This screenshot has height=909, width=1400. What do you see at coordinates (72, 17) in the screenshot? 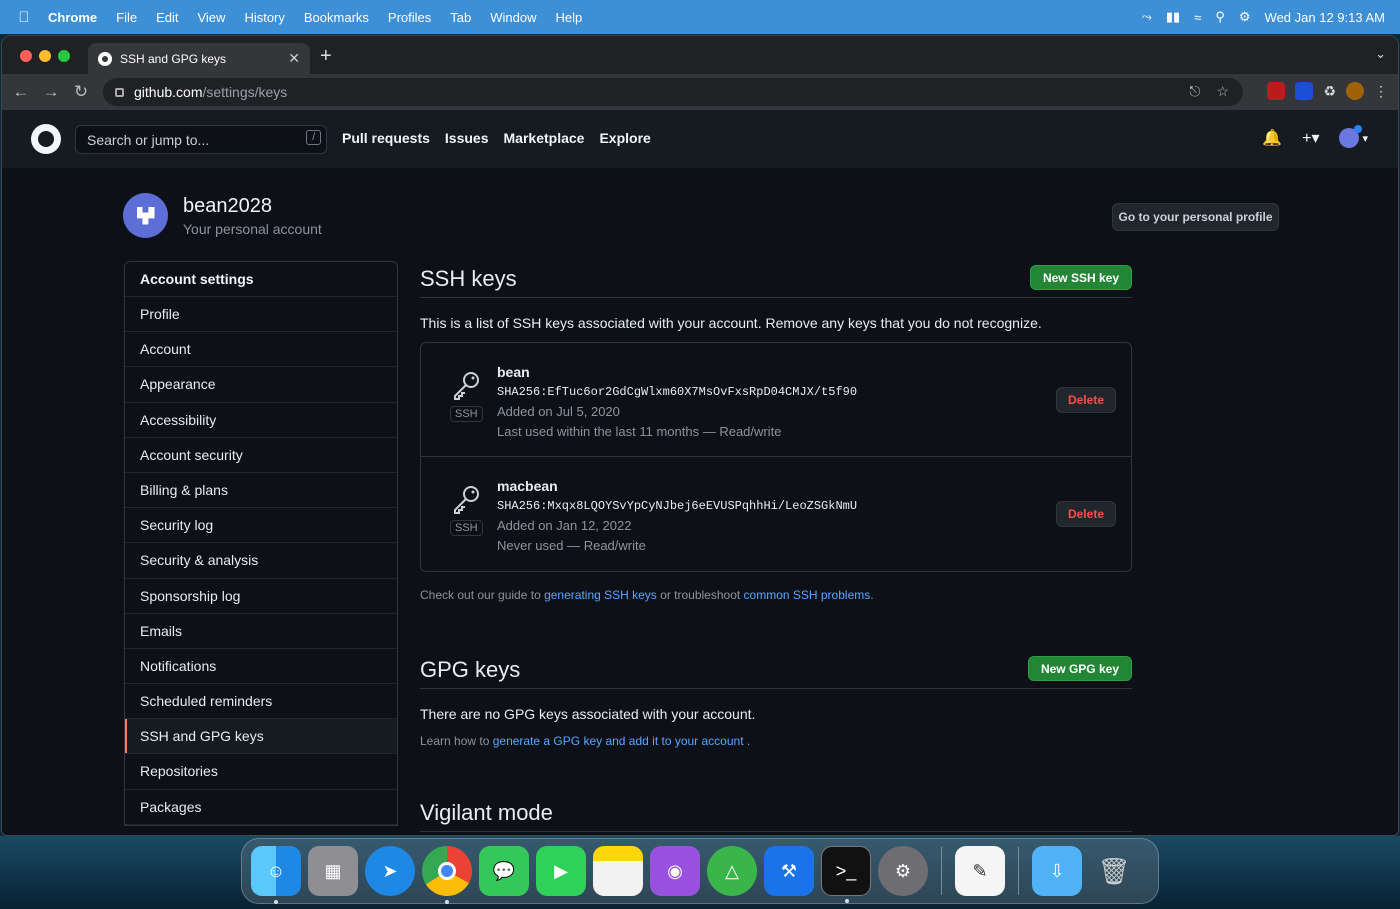
I see `menu-app-name: Chrome` at bounding box center [72, 17].